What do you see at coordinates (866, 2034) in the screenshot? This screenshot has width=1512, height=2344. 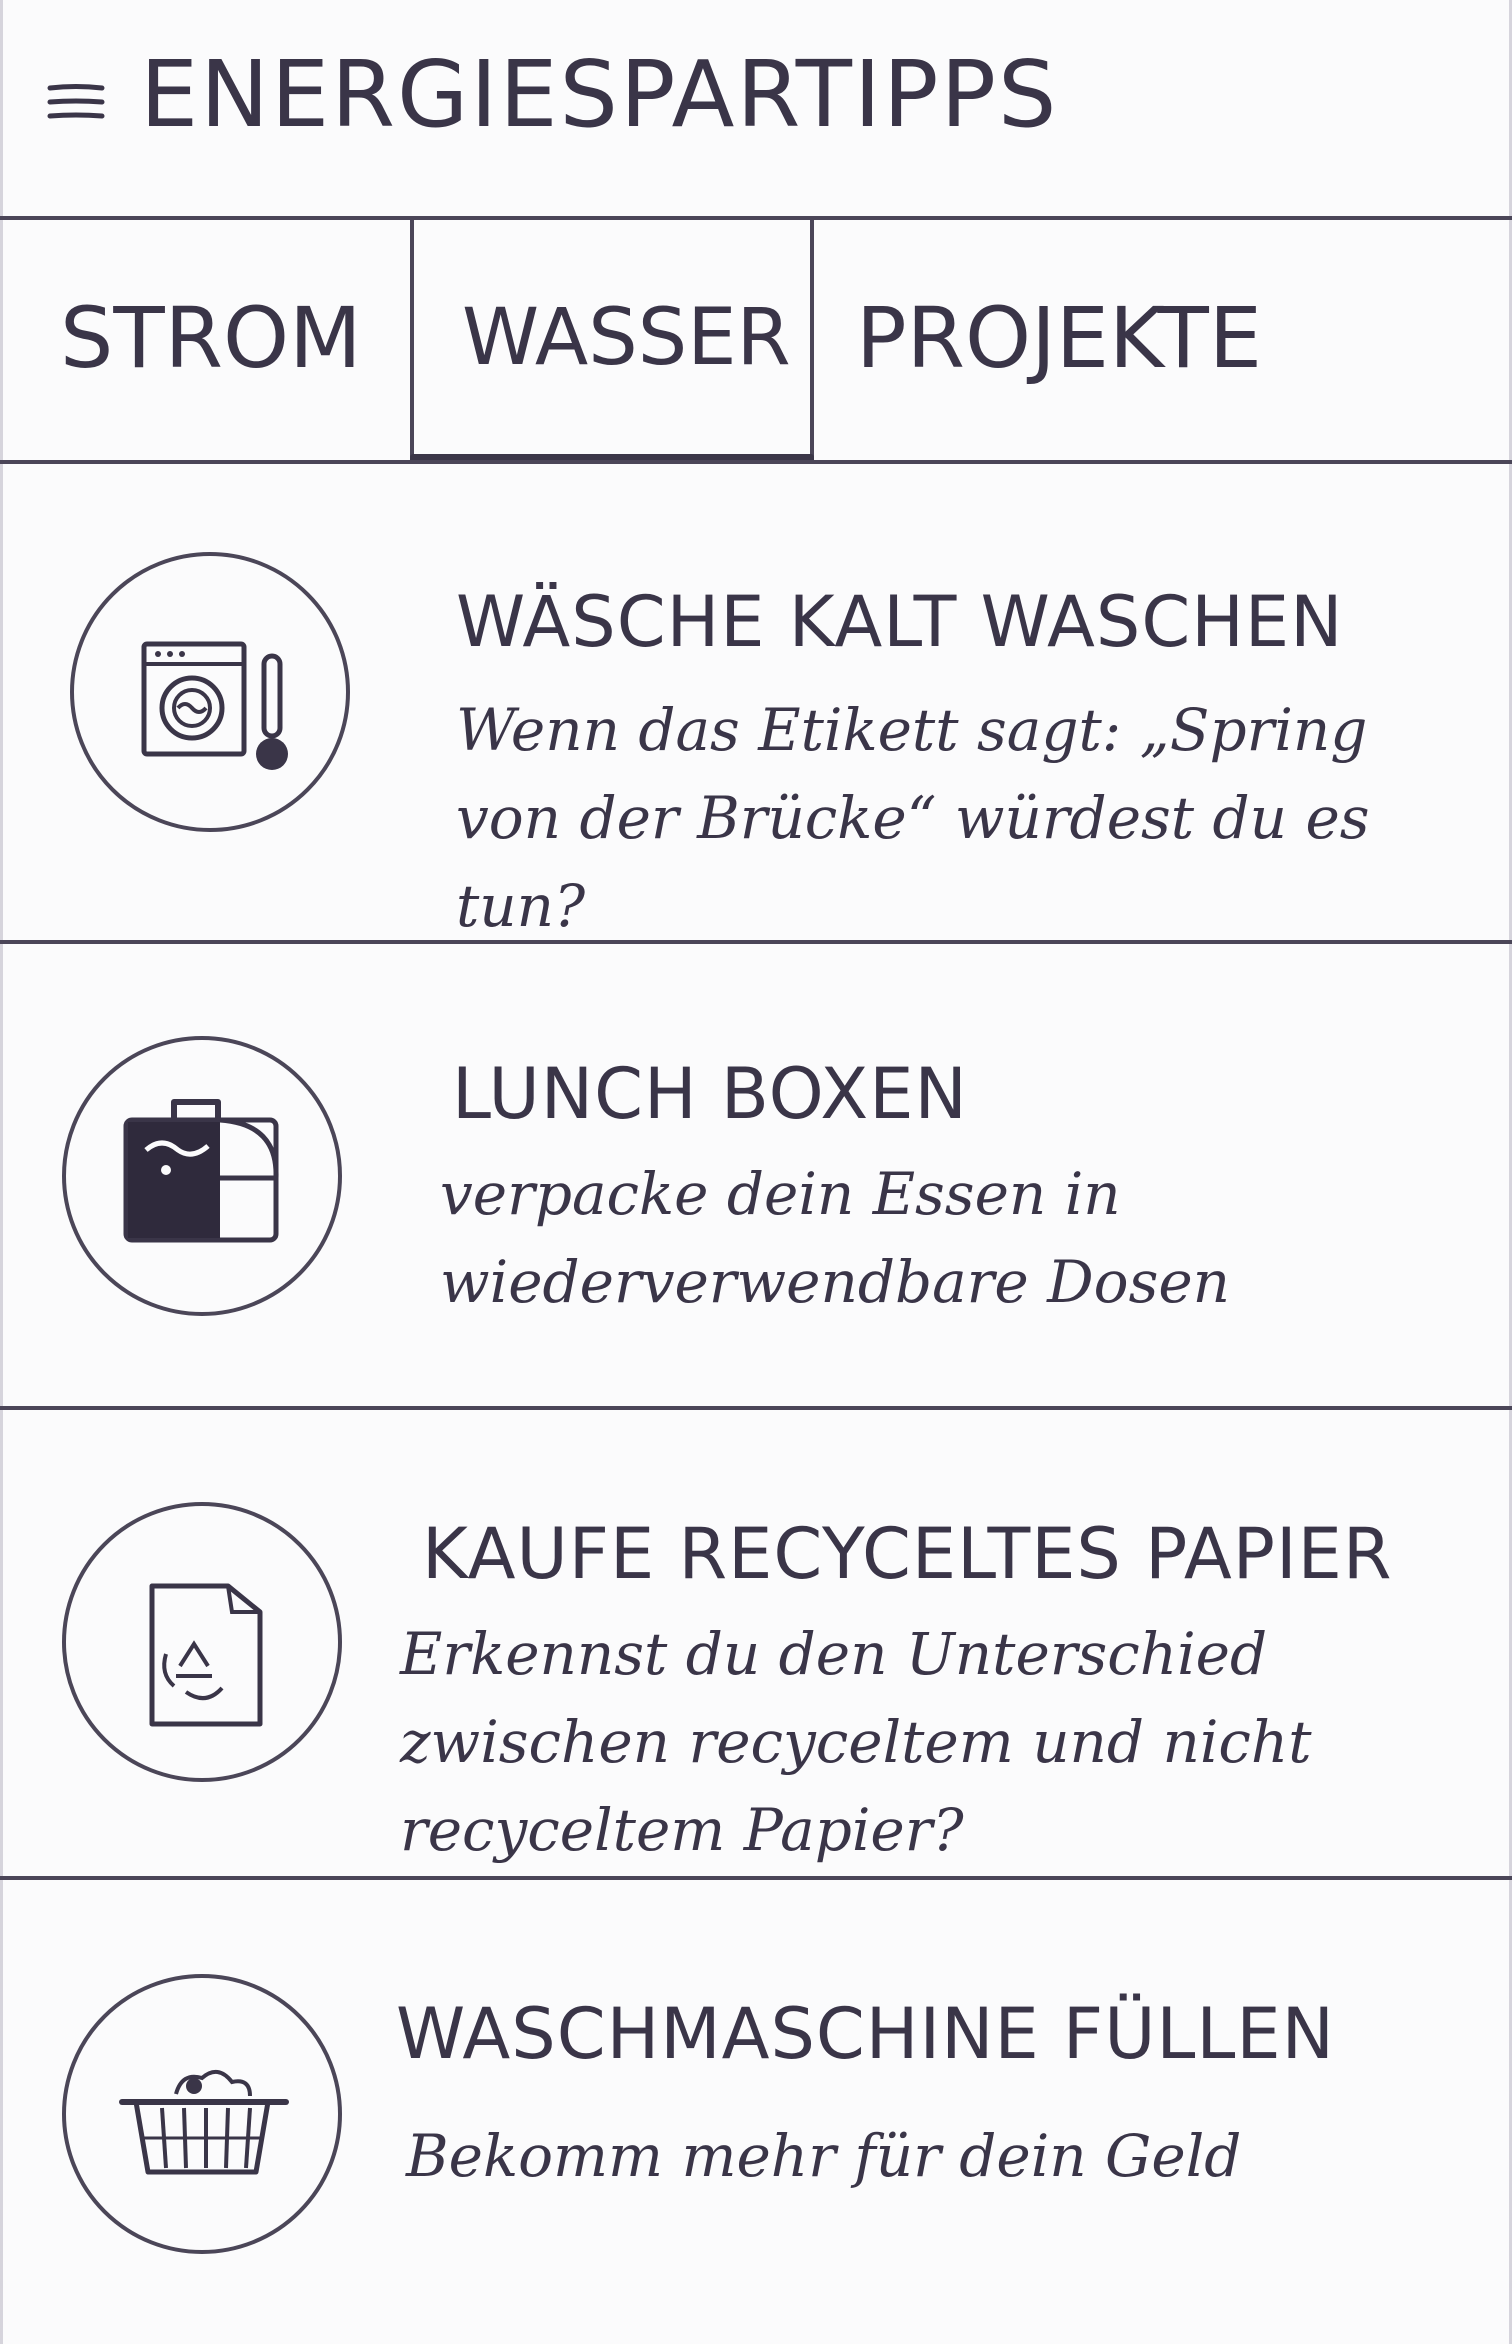 I see `tip-title: WASCHMASCHINE FÜLLEN` at bounding box center [866, 2034].